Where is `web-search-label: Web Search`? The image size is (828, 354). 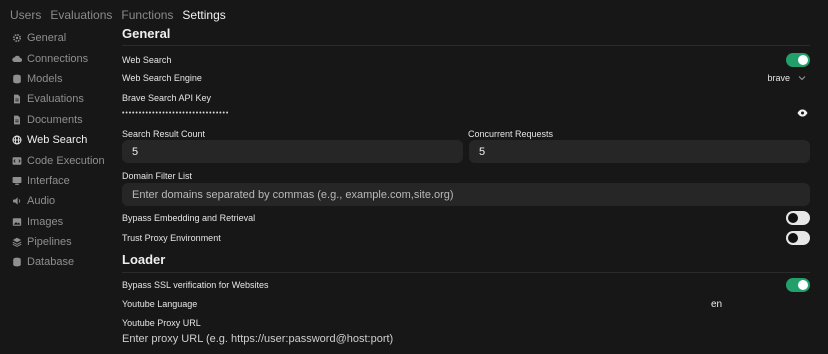 web-search-label: Web Search is located at coordinates (147, 60).